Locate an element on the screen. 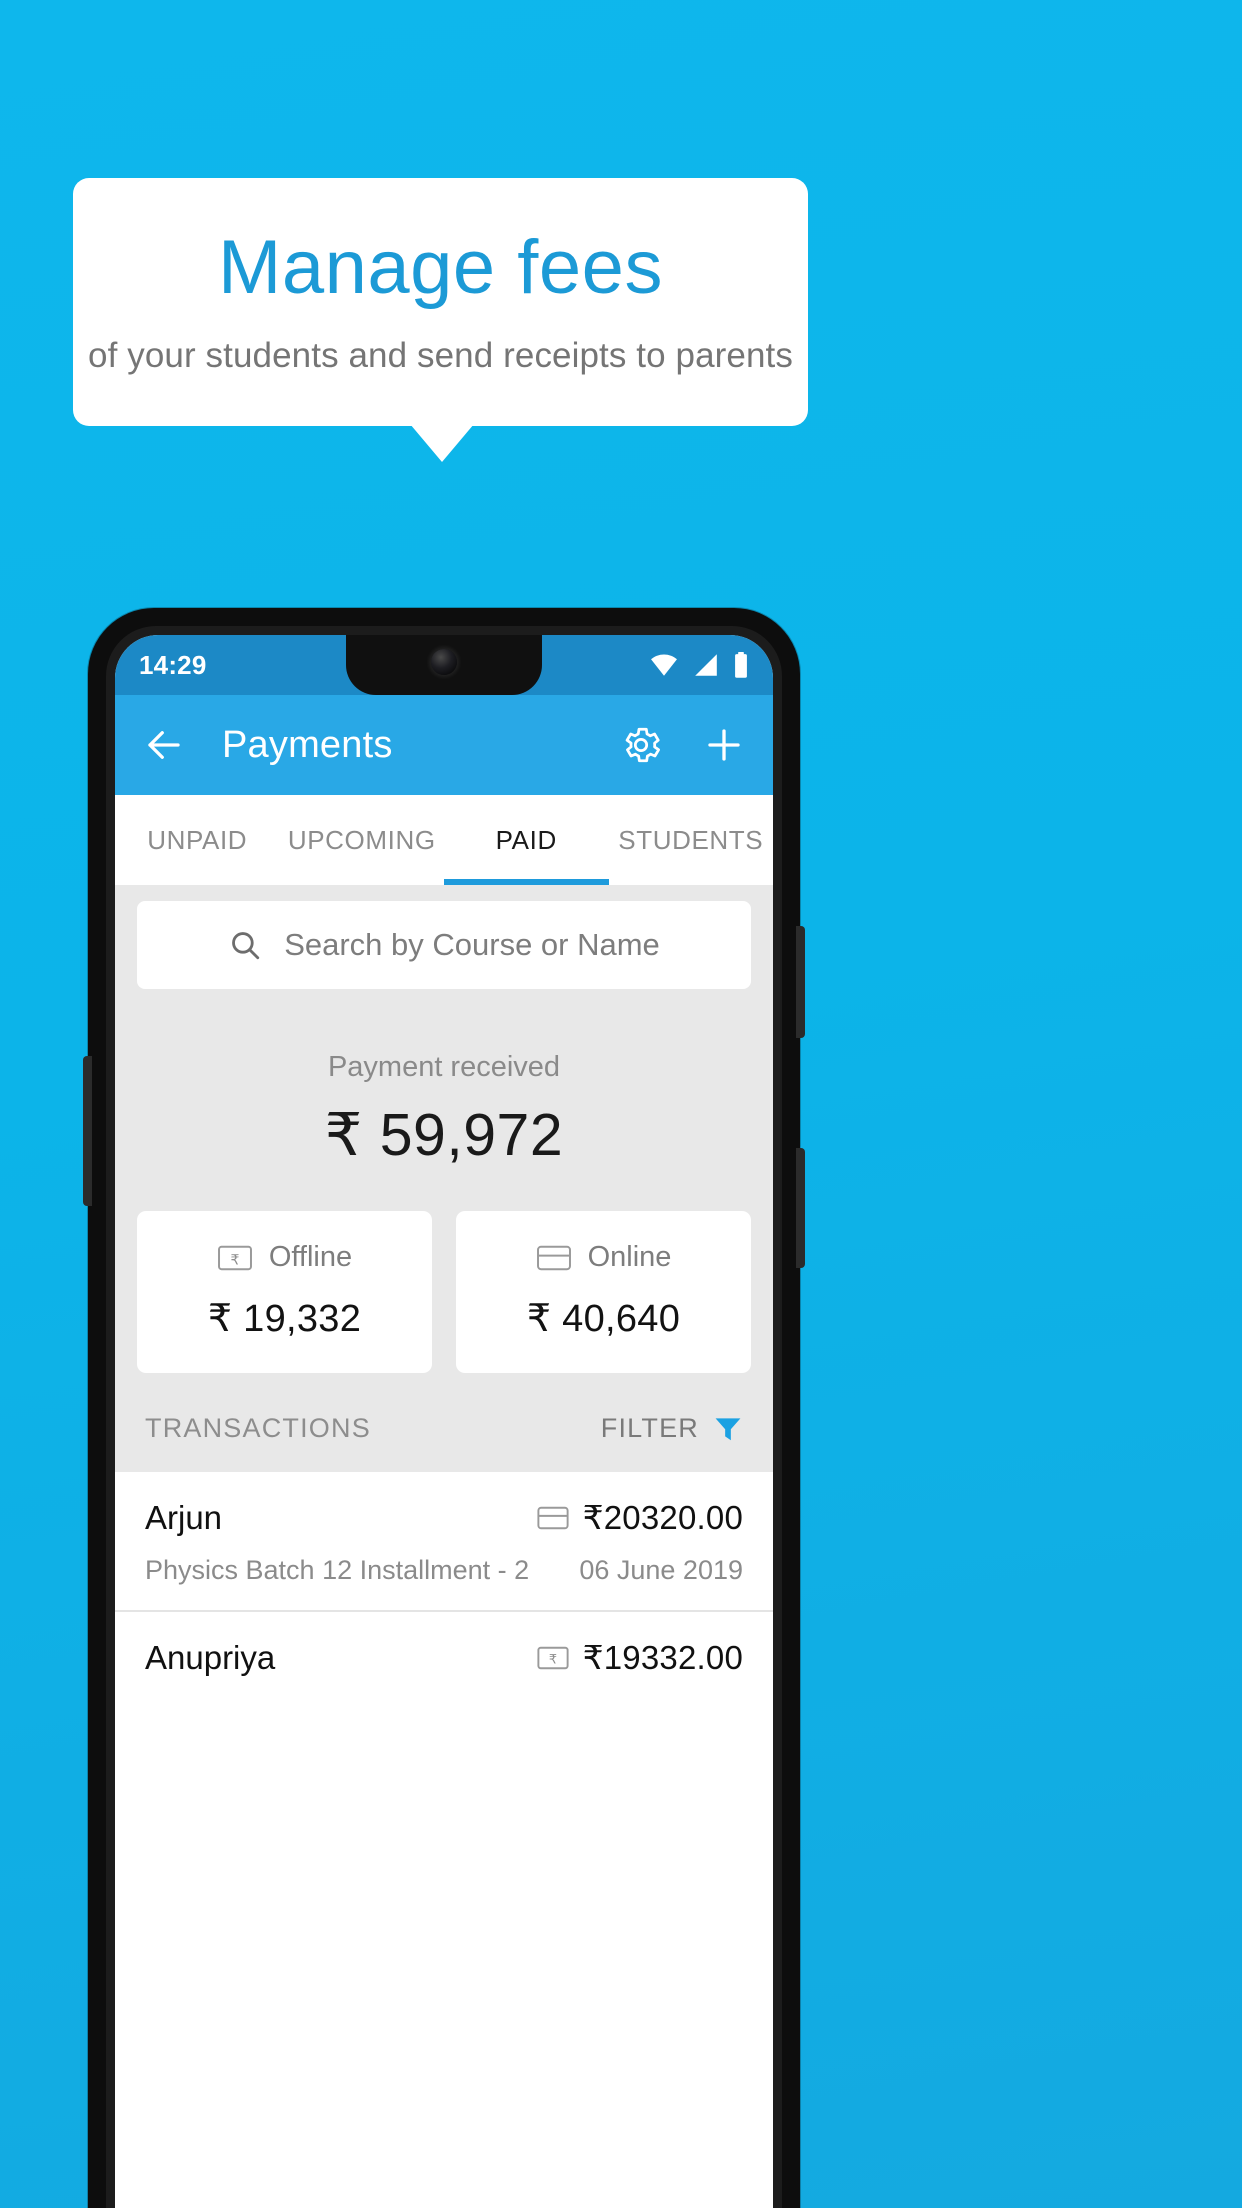 The image size is (1242, 2208). online-card-label: Online is located at coordinates (629, 1257).